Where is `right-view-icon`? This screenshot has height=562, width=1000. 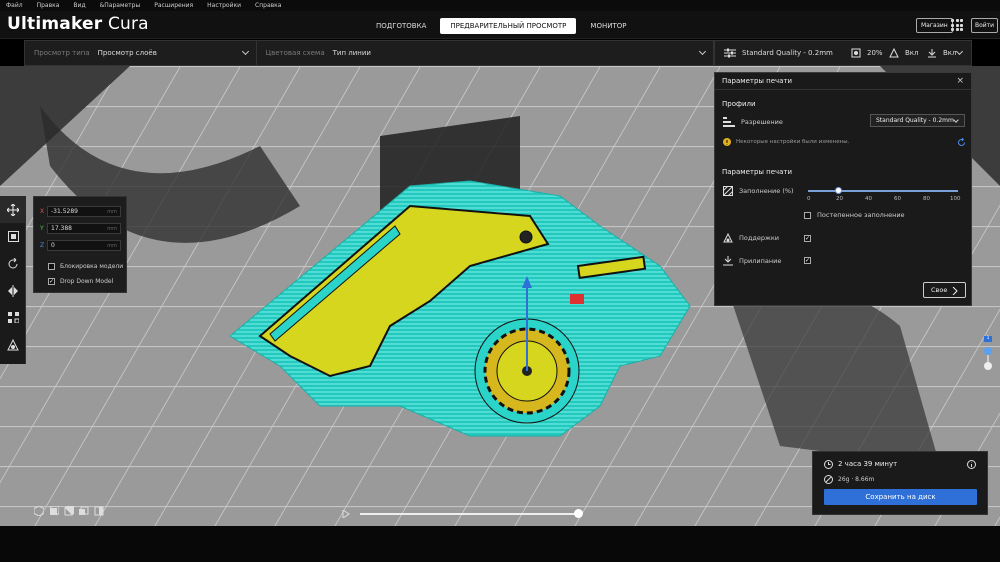 right-view-icon is located at coordinates (99, 511).